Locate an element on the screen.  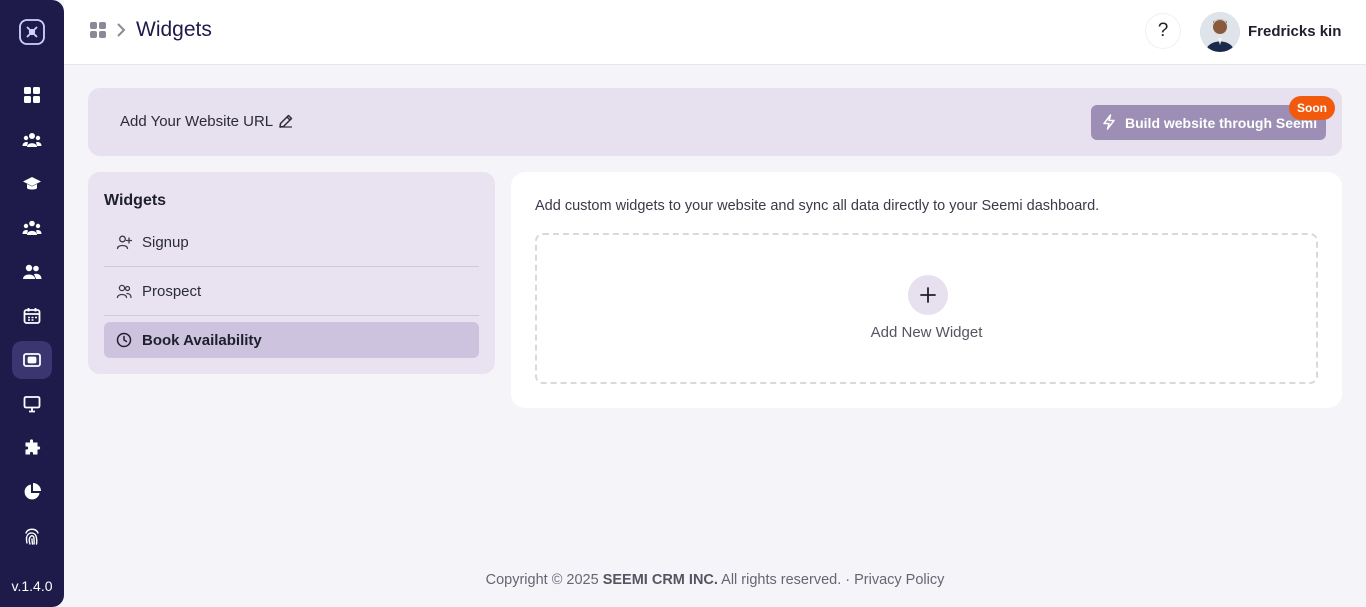
page-title: Widgets is located at coordinates (174, 29).